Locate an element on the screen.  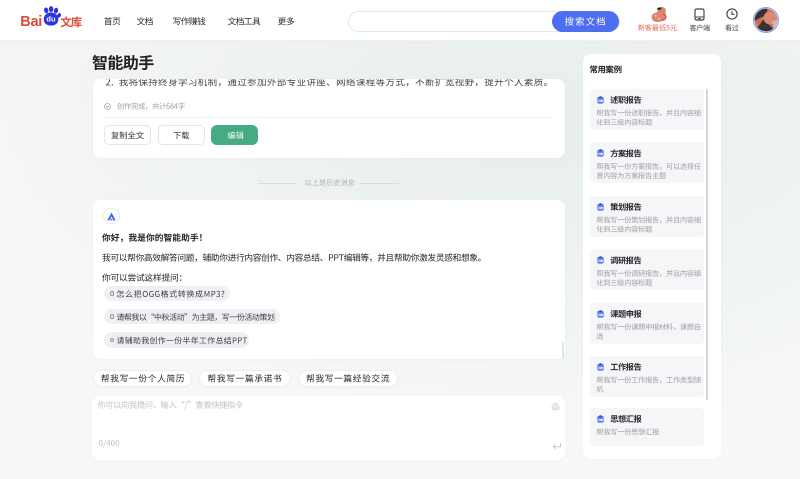
svg-text: du is located at coordinates (51, 18).